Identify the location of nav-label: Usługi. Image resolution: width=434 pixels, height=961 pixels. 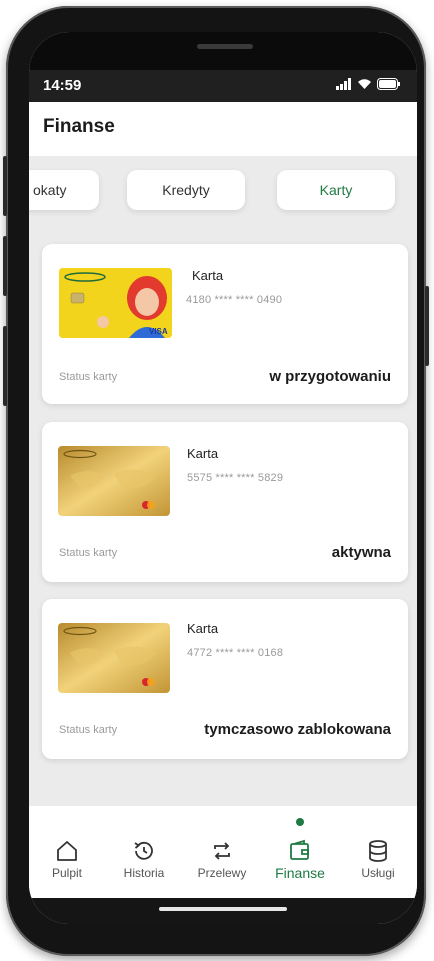
(378, 873).